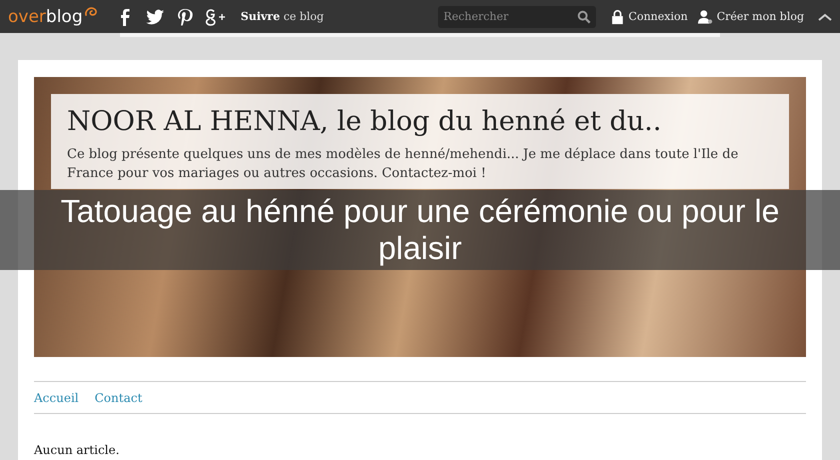 The height and width of the screenshot is (460, 840). Describe the element at coordinates (420, 121) in the screenshot. I see `blog-title: NOOR AL HENNA, le blog du henné et du..` at that location.